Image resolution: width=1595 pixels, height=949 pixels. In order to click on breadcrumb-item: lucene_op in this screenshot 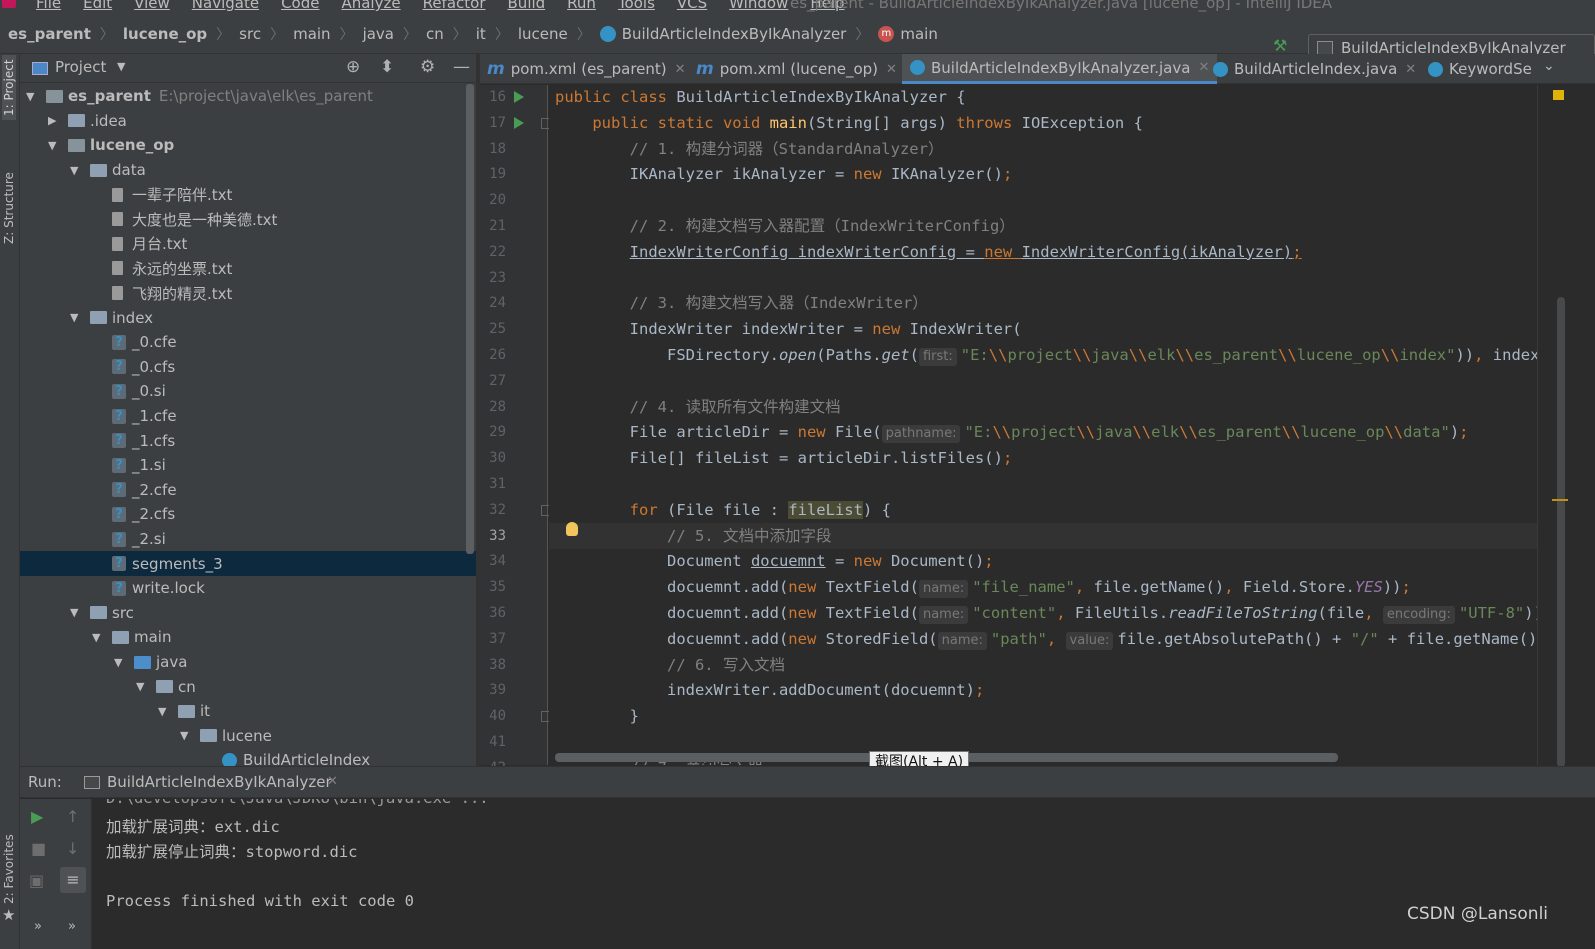, I will do `click(165, 34)`.